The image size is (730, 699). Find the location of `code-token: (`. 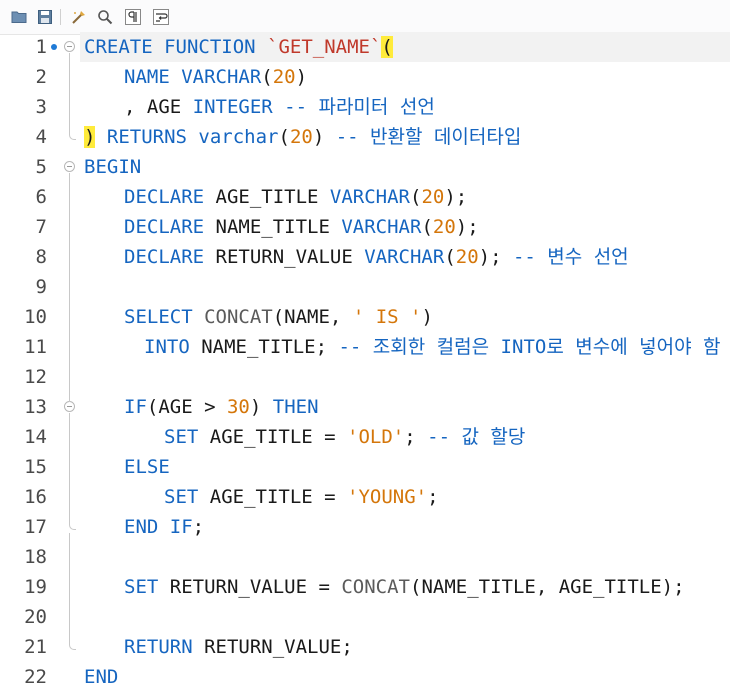

code-token: ( is located at coordinates (416, 197).